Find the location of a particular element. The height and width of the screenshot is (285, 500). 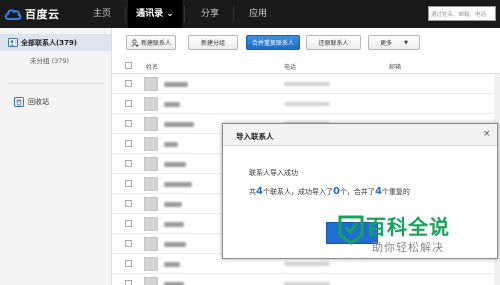

sidebar-item-recycle-bin: 回收站 is located at coordinates (31, 102).